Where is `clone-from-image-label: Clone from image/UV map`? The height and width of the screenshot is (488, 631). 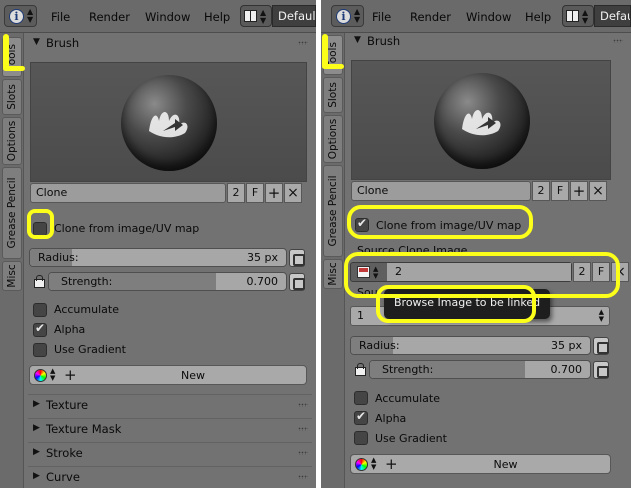 clone-from-image-label: Clone from image/UV map is located at coordinates (127, 228).